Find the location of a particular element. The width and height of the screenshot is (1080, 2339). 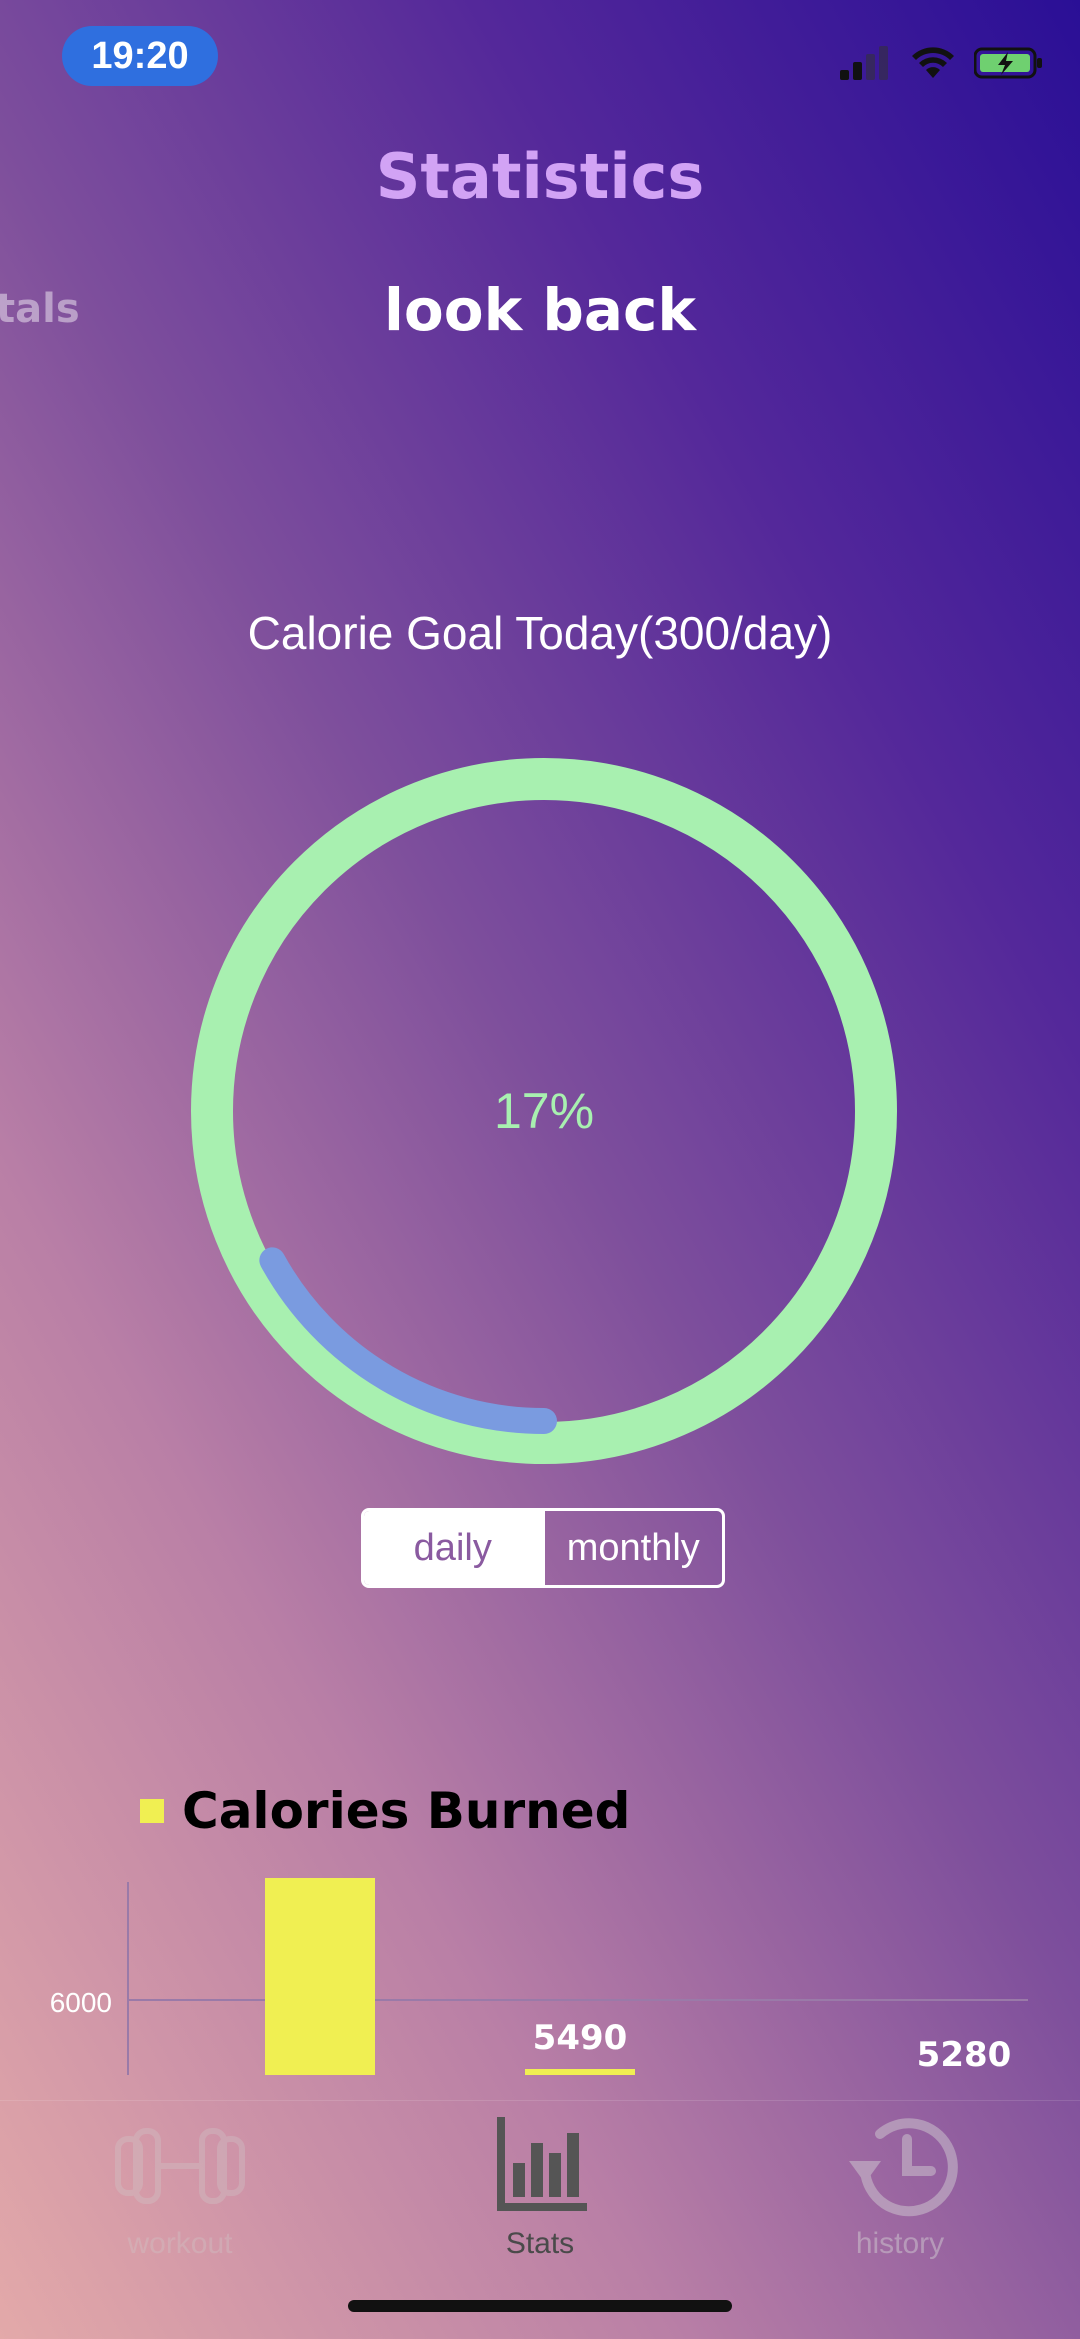

cellular-signal-icon is located at coordinates (864, 63).